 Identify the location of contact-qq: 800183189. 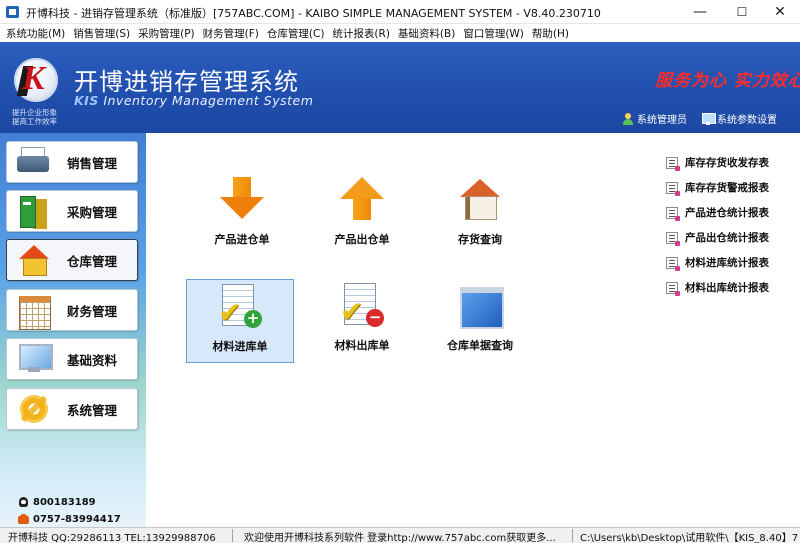
(57, 502).